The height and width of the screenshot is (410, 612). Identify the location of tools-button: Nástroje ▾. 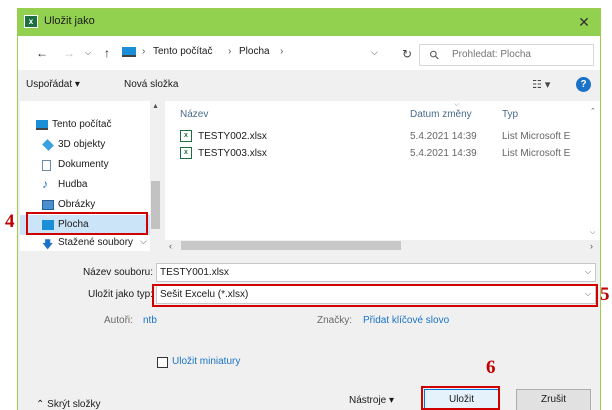
(371, 400).